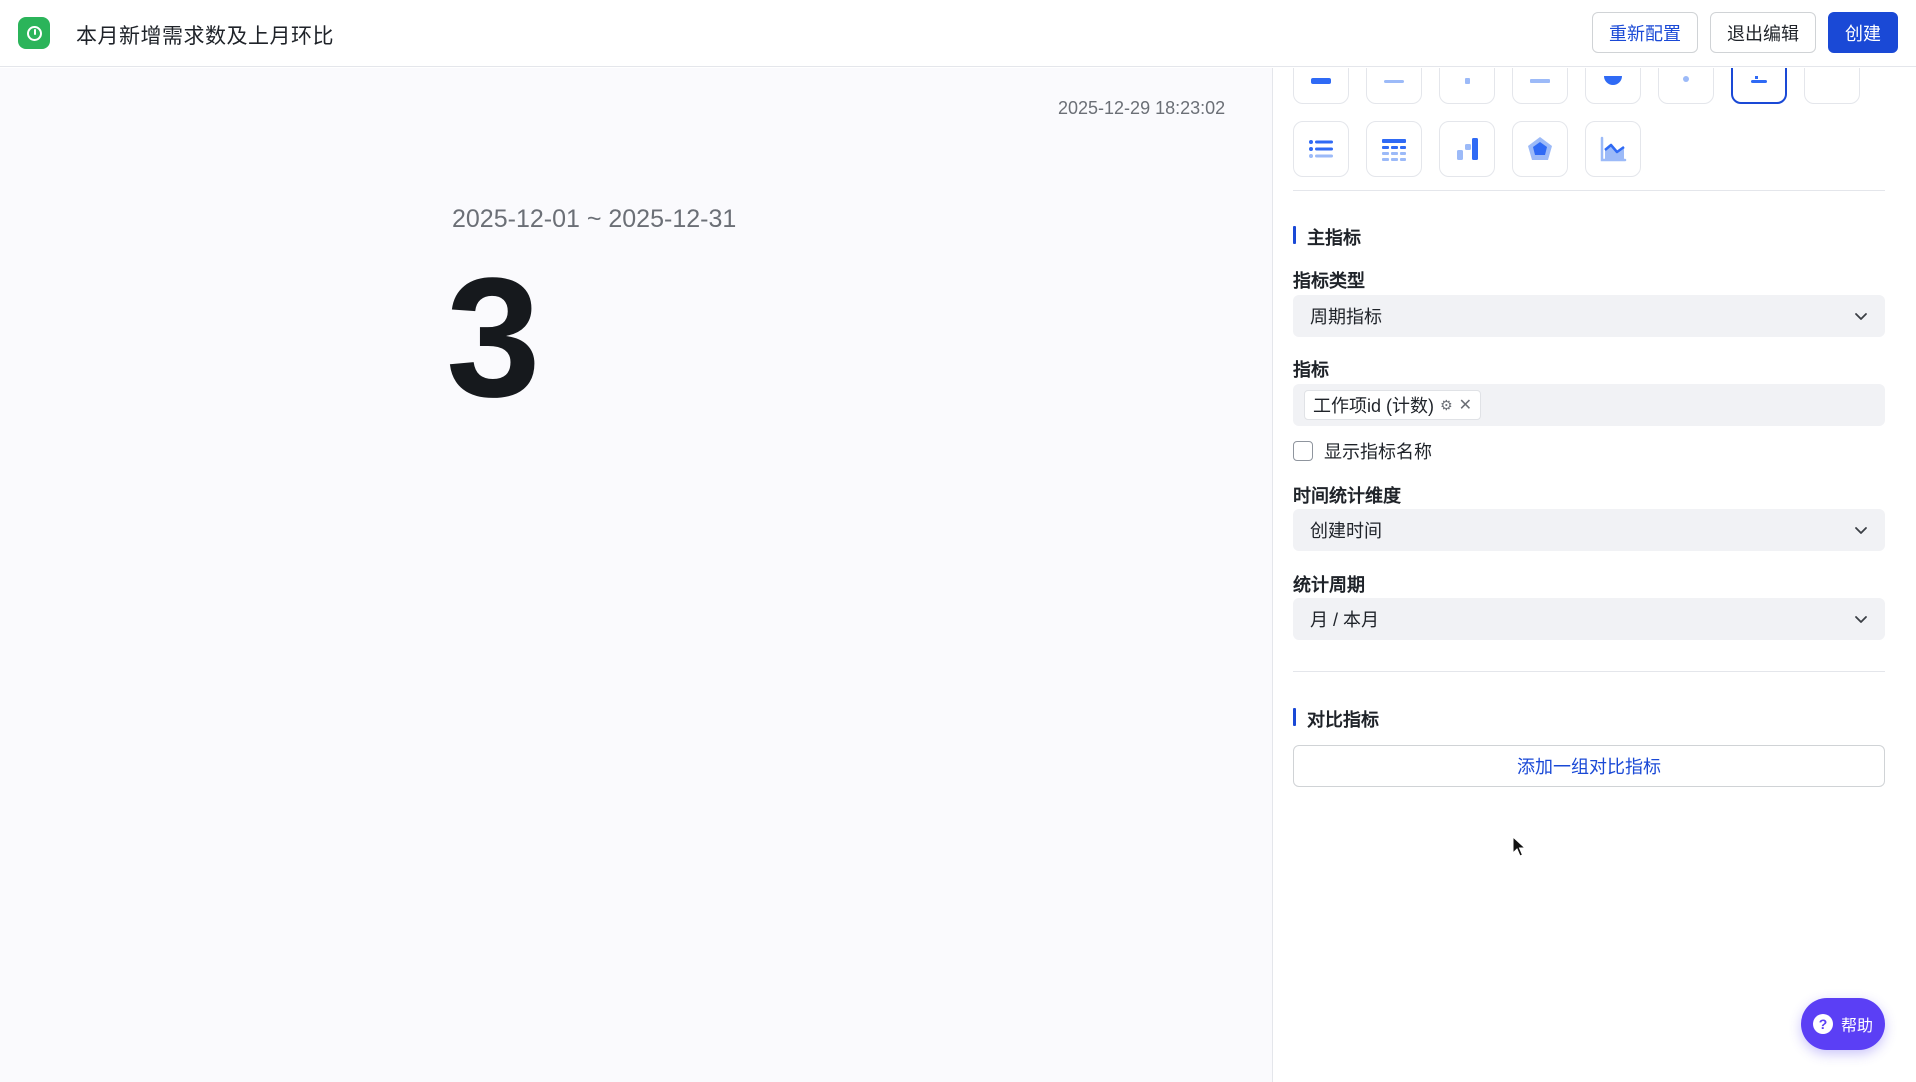  I want to click on create-button: 创建, so click(1863, 32).